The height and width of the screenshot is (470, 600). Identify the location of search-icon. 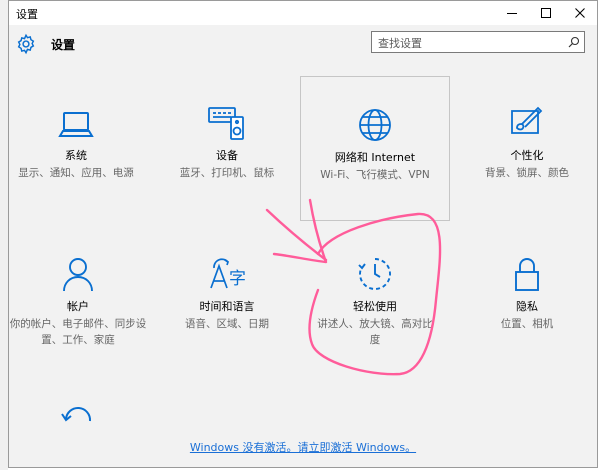
(574, 42).